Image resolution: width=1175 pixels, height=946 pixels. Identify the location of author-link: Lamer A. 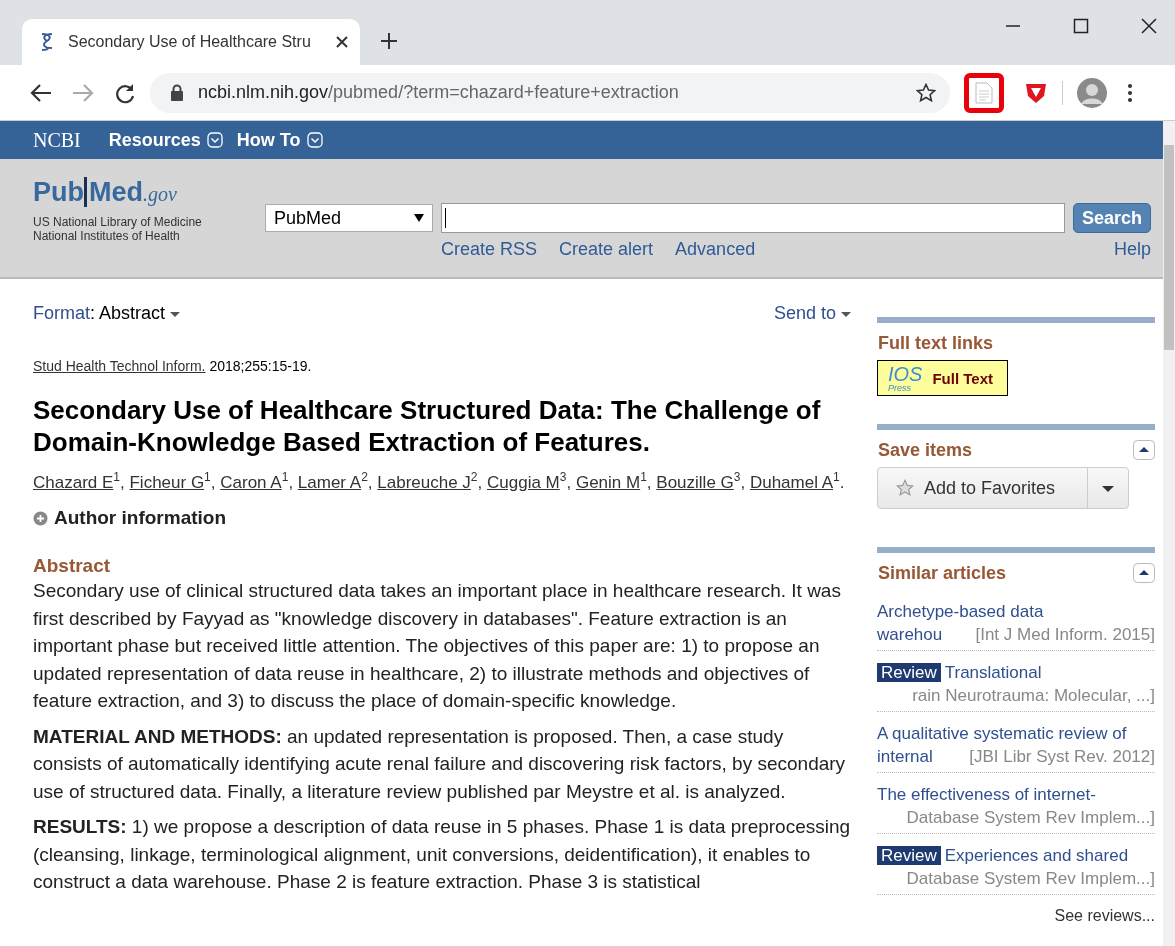
(329, 482).